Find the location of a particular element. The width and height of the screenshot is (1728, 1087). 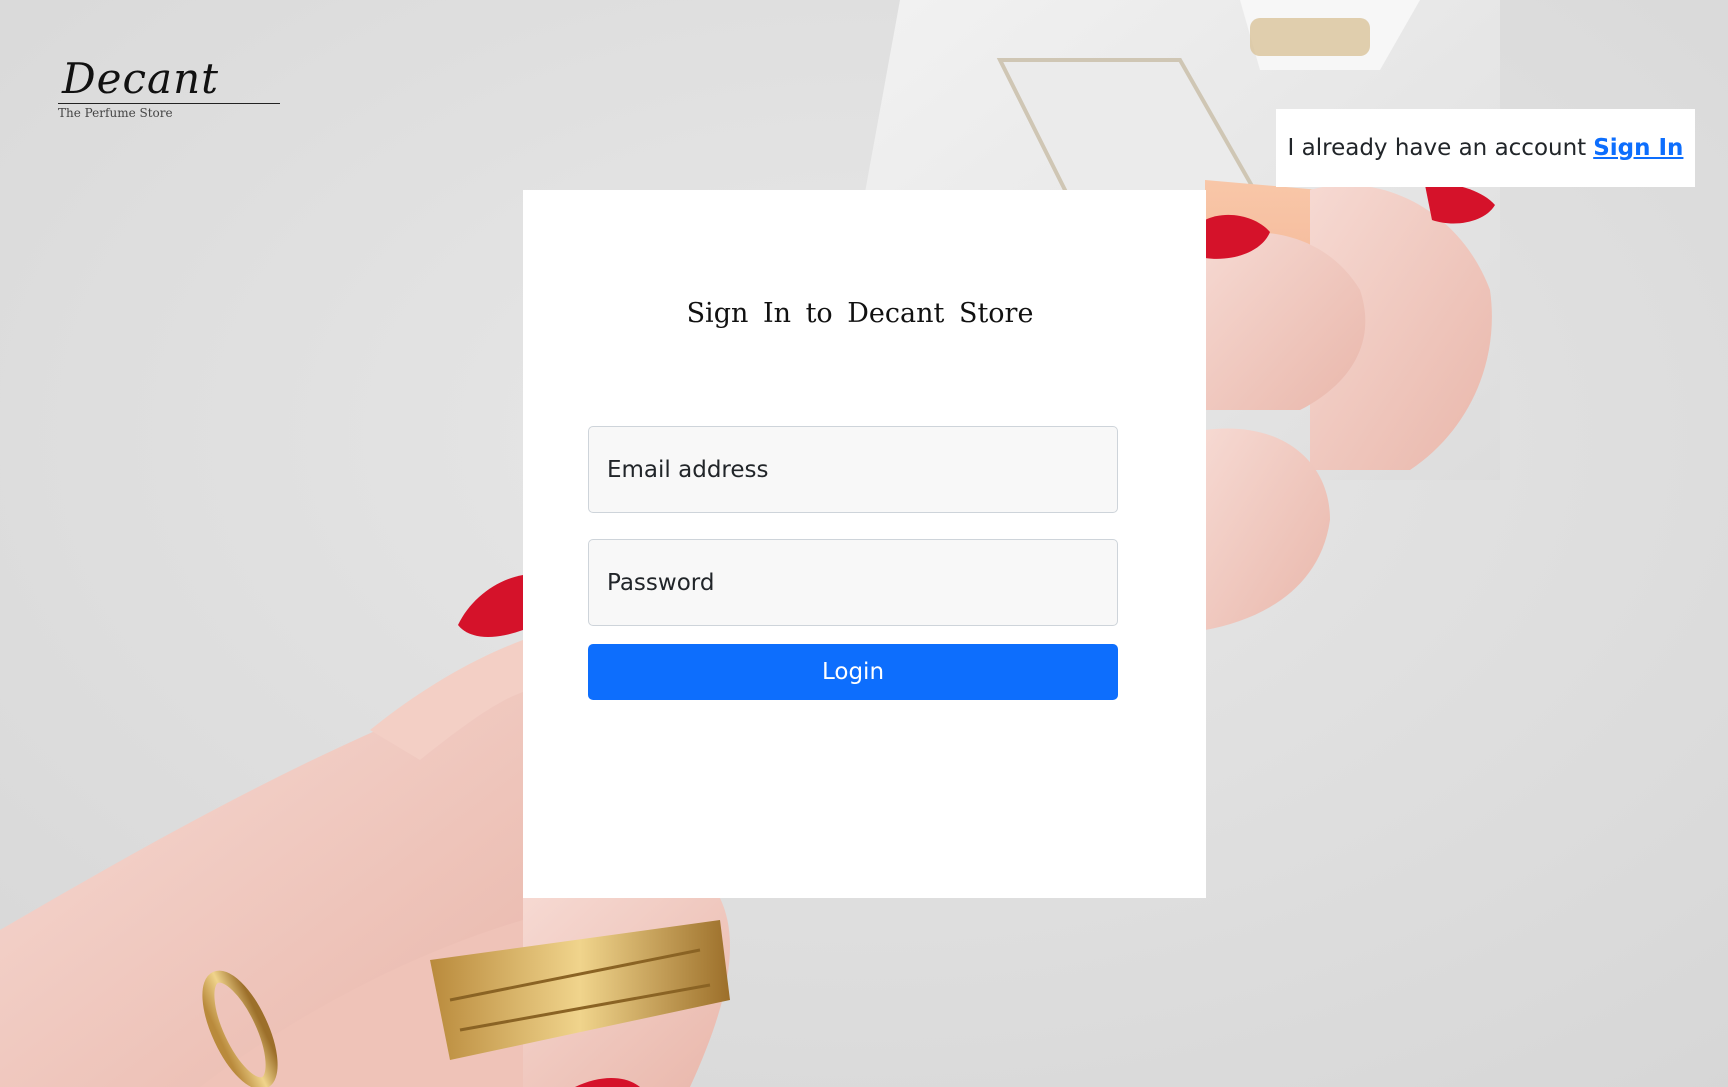

password-placeholder: Password is located at coordinates (661, 582).